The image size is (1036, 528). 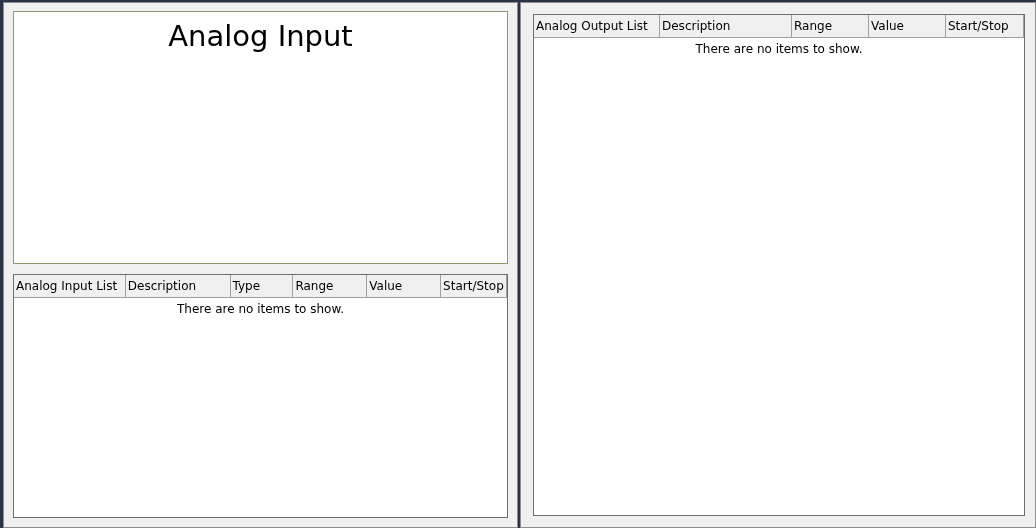 What do you see at coordinates (262, 286) in the screenshot?
I see `column-header: Type` at bounding box center [262, 286].